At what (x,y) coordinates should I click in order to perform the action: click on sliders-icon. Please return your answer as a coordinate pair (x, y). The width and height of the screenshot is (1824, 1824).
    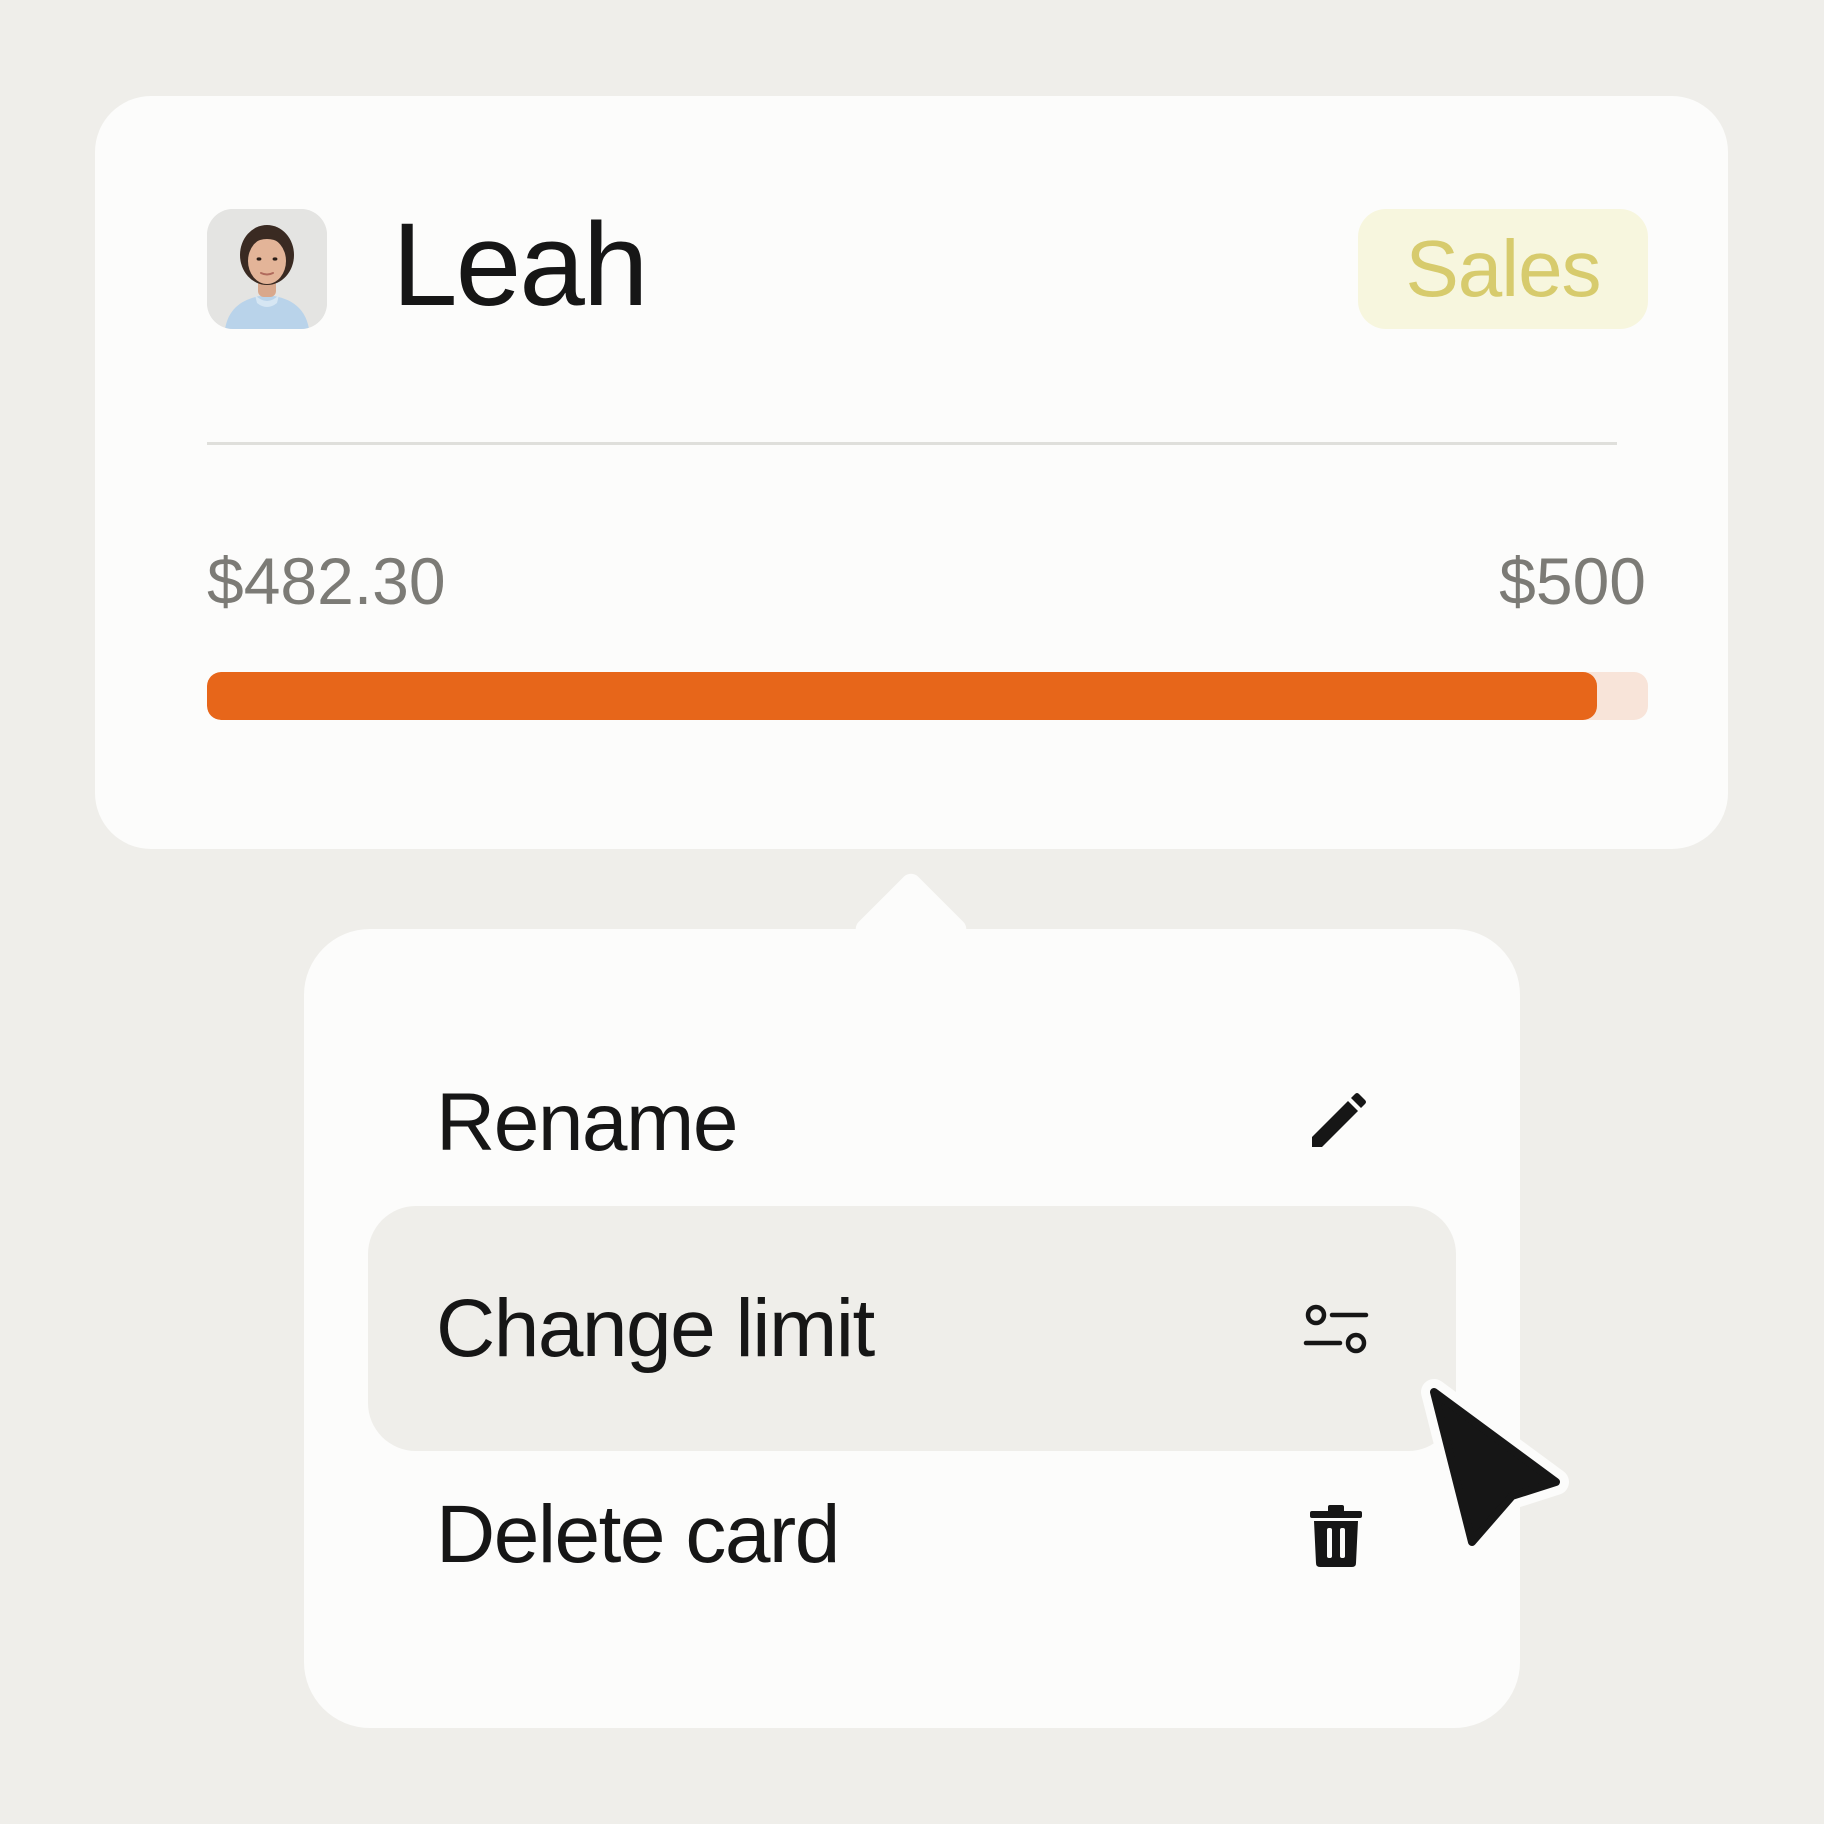
    Looking at the image, I should click on (1336, 1328).